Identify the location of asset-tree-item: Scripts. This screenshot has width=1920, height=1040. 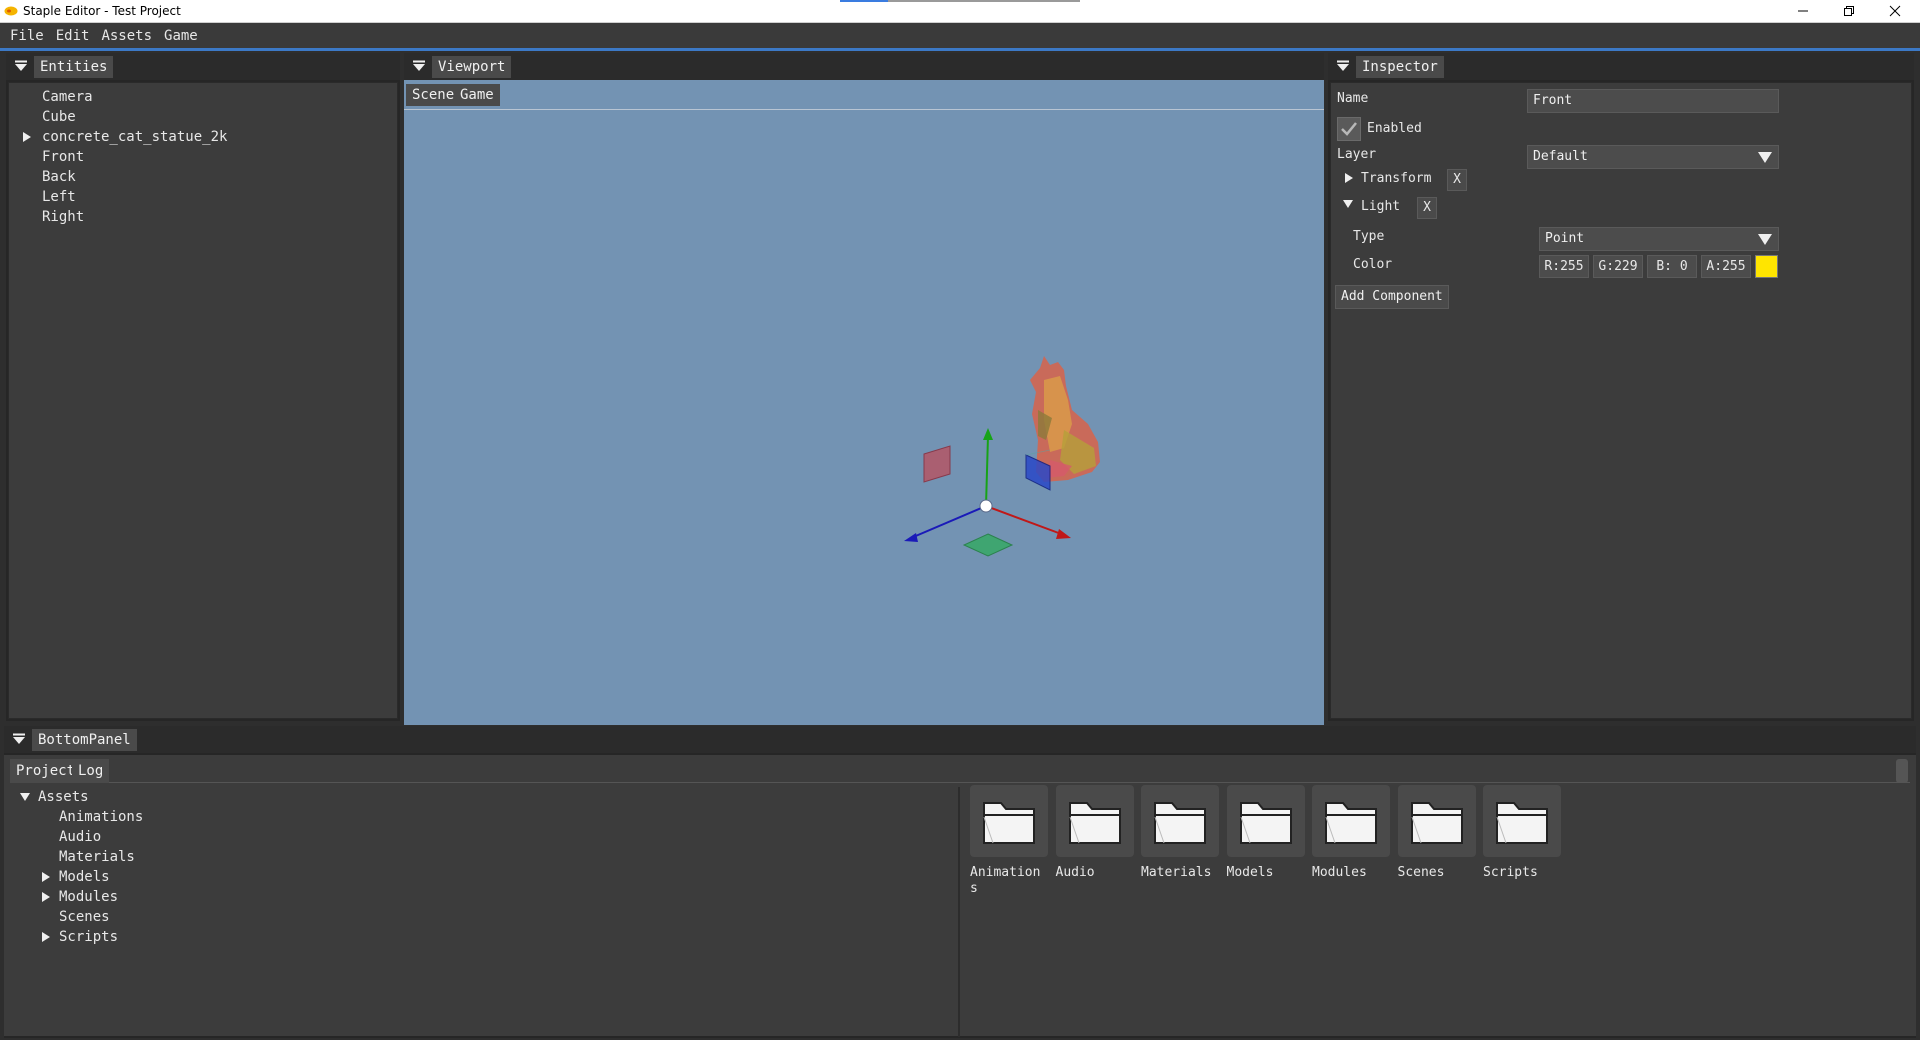
(73, 937).